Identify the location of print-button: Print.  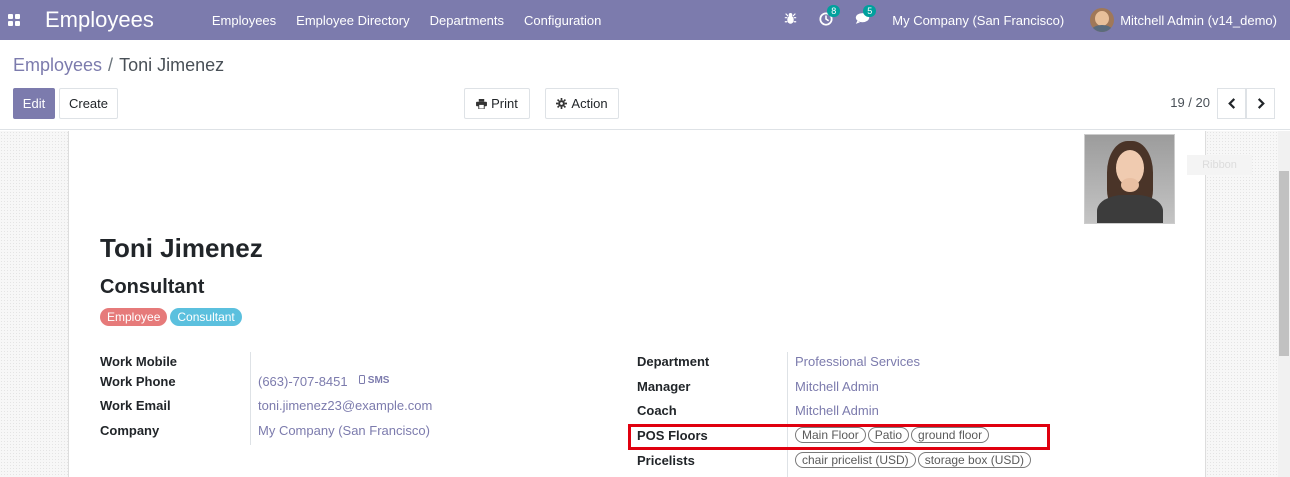
(497, 103).